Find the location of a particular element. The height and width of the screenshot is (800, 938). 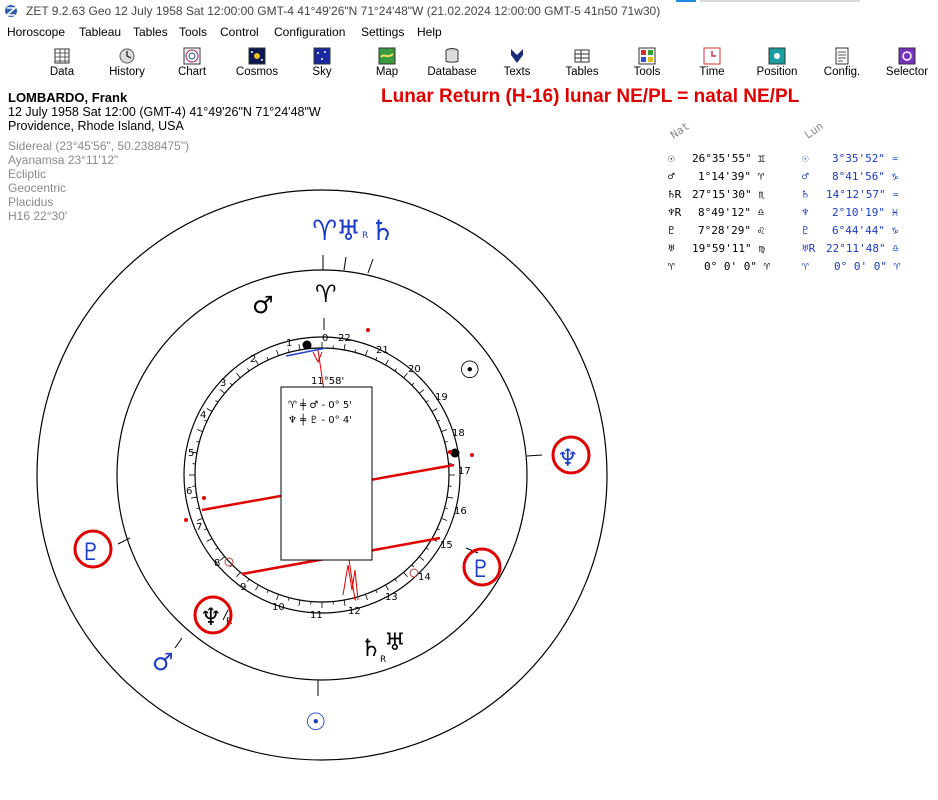

lunar-aries-glyph: ♈ is located at coordinates (324, 230).